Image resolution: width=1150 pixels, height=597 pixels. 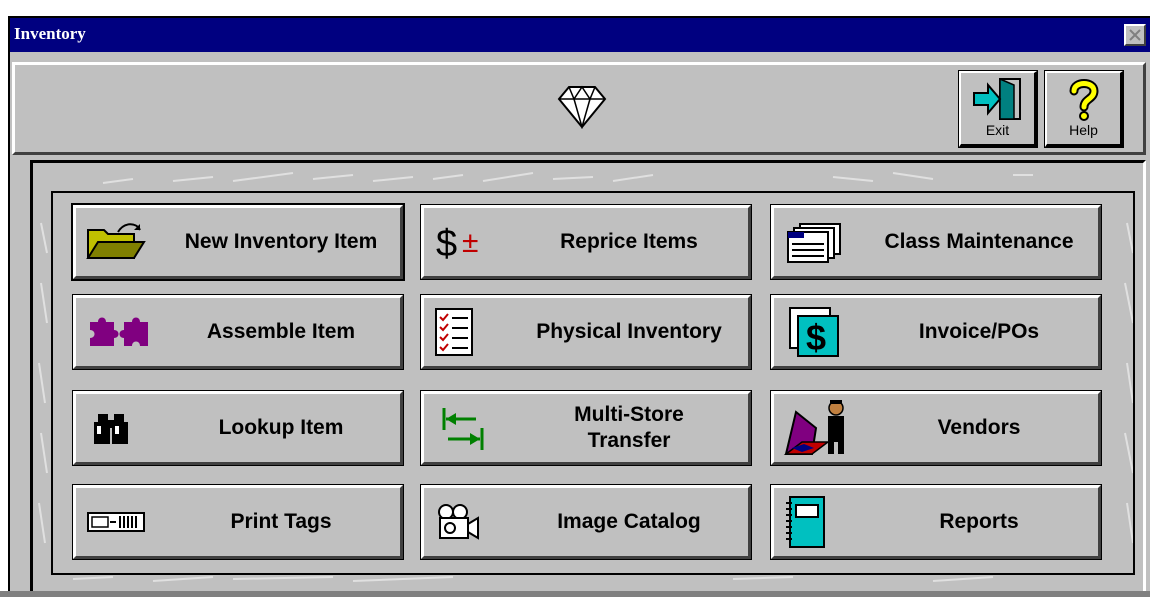 I want to click on invoice-icon: $, so click(x=814, y=332).